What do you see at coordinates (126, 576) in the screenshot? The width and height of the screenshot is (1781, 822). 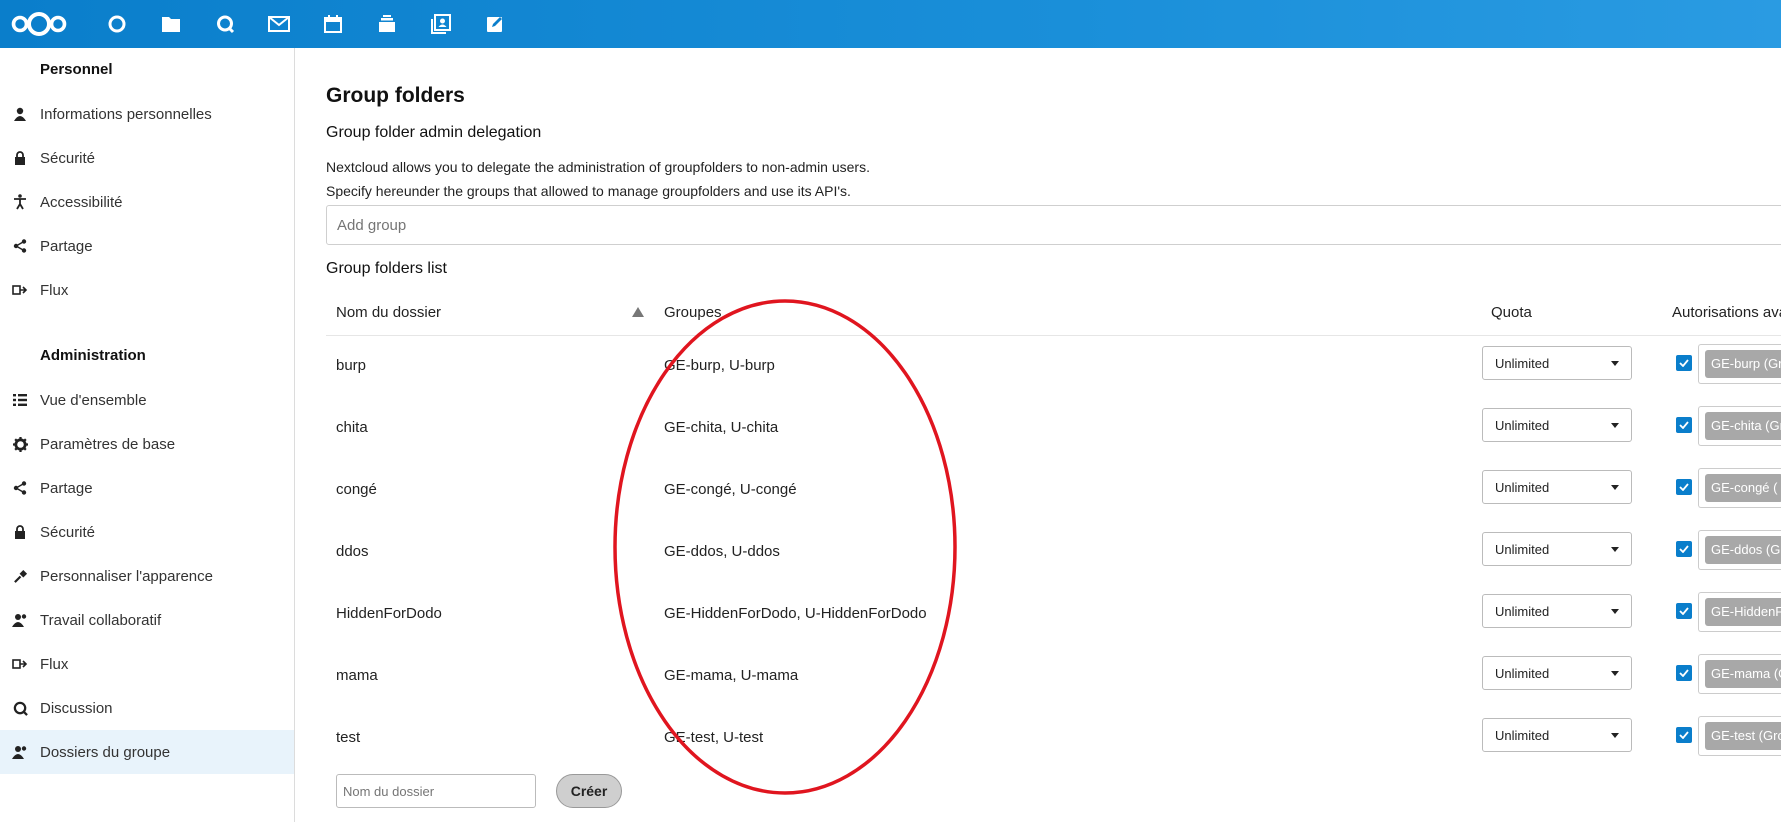 I see `sidebar-item-label: Personnaliser l'apparence` at bounding box center [126, 576].